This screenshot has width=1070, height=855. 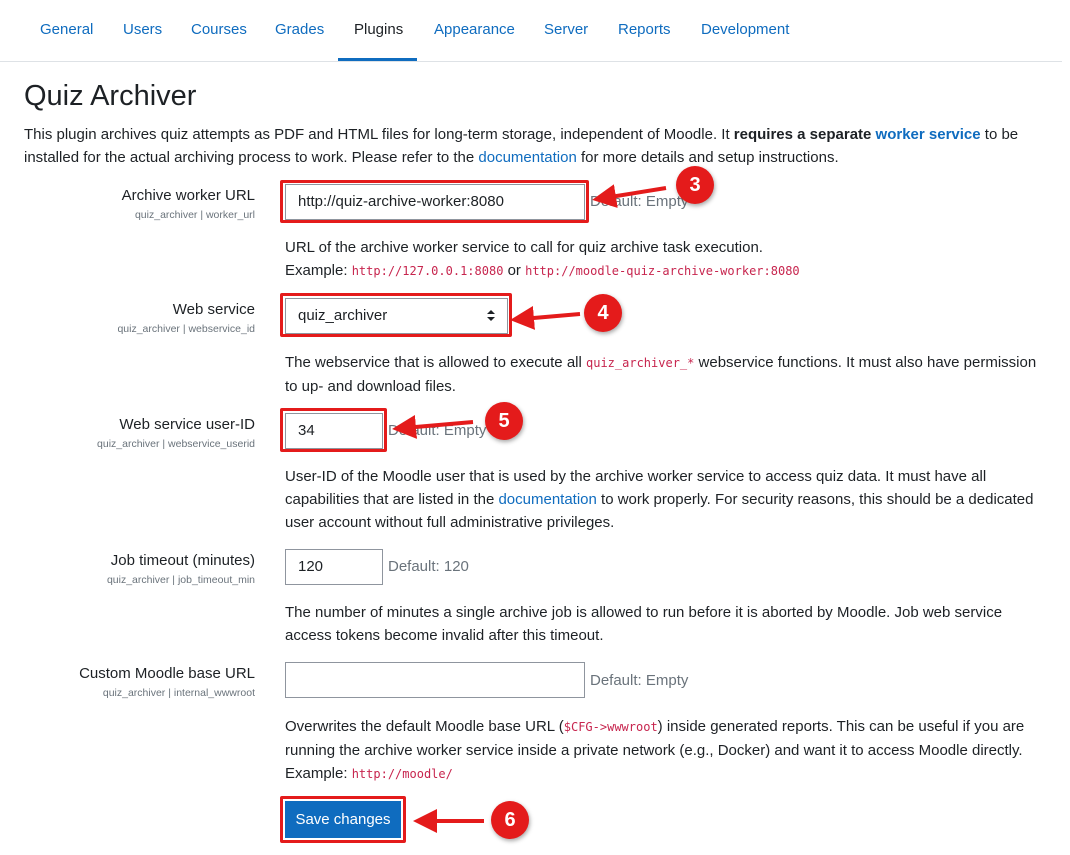 I want to click on documentation-link: documentation, so click(x=527, y=157).